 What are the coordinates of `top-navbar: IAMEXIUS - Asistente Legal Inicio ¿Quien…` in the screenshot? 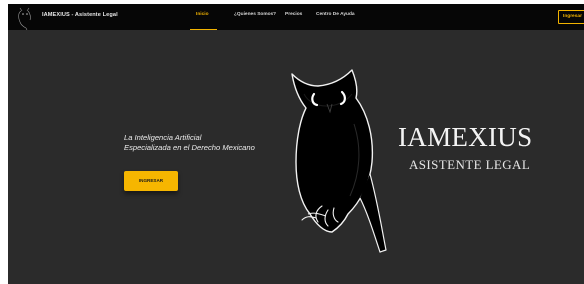 It's located at (296, 17).